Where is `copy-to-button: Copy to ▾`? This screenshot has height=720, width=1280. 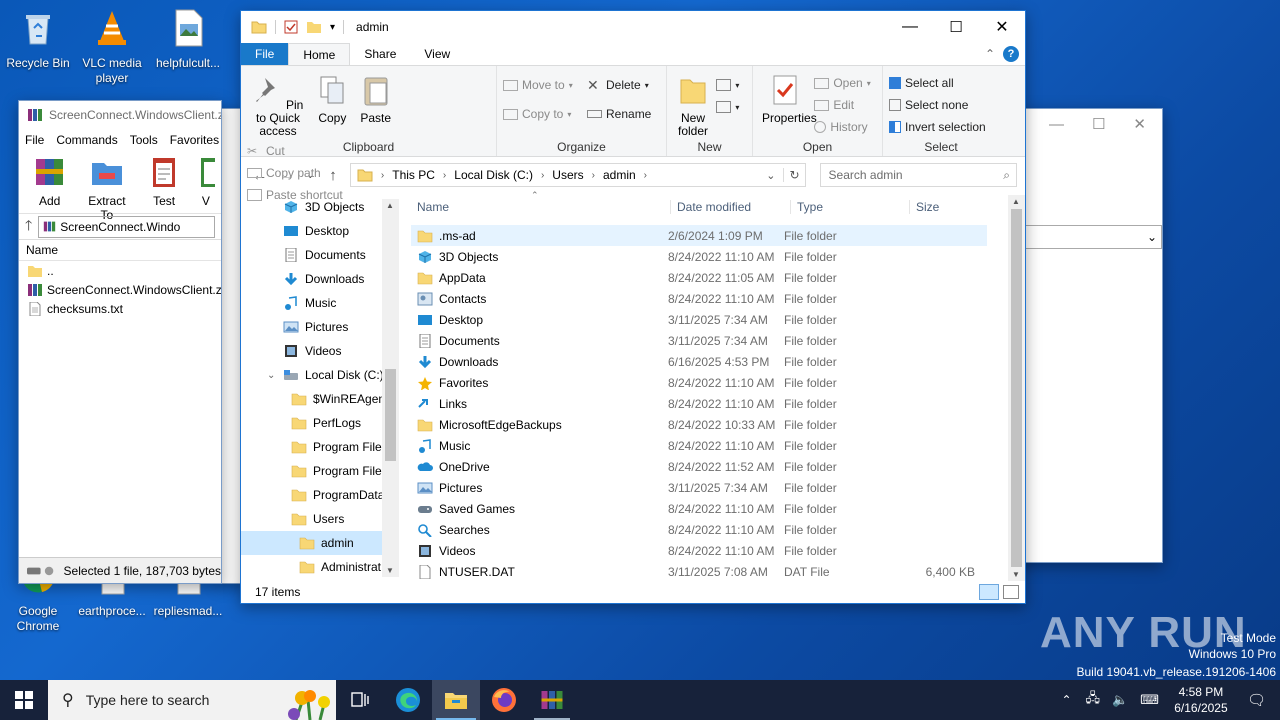
copy-to-button: Copy to ▾ is located at coordinates (545, 114).